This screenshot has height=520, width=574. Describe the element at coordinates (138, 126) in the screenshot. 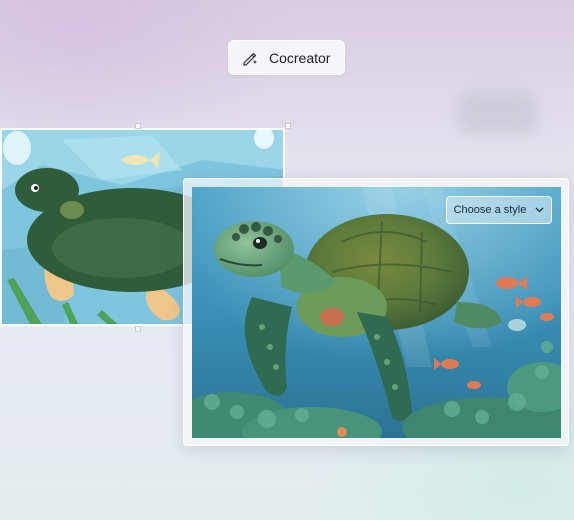

I see `resize-handle-top-middle` at that location.